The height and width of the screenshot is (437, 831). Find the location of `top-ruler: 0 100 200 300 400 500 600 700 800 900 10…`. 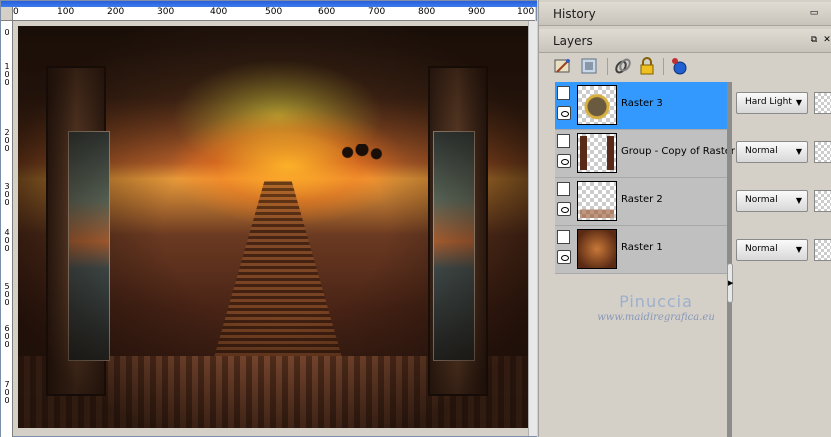

top-ruler: 0 100 200 300 400 500 600 700 800 900 10… is located at coordinates (274, 14).